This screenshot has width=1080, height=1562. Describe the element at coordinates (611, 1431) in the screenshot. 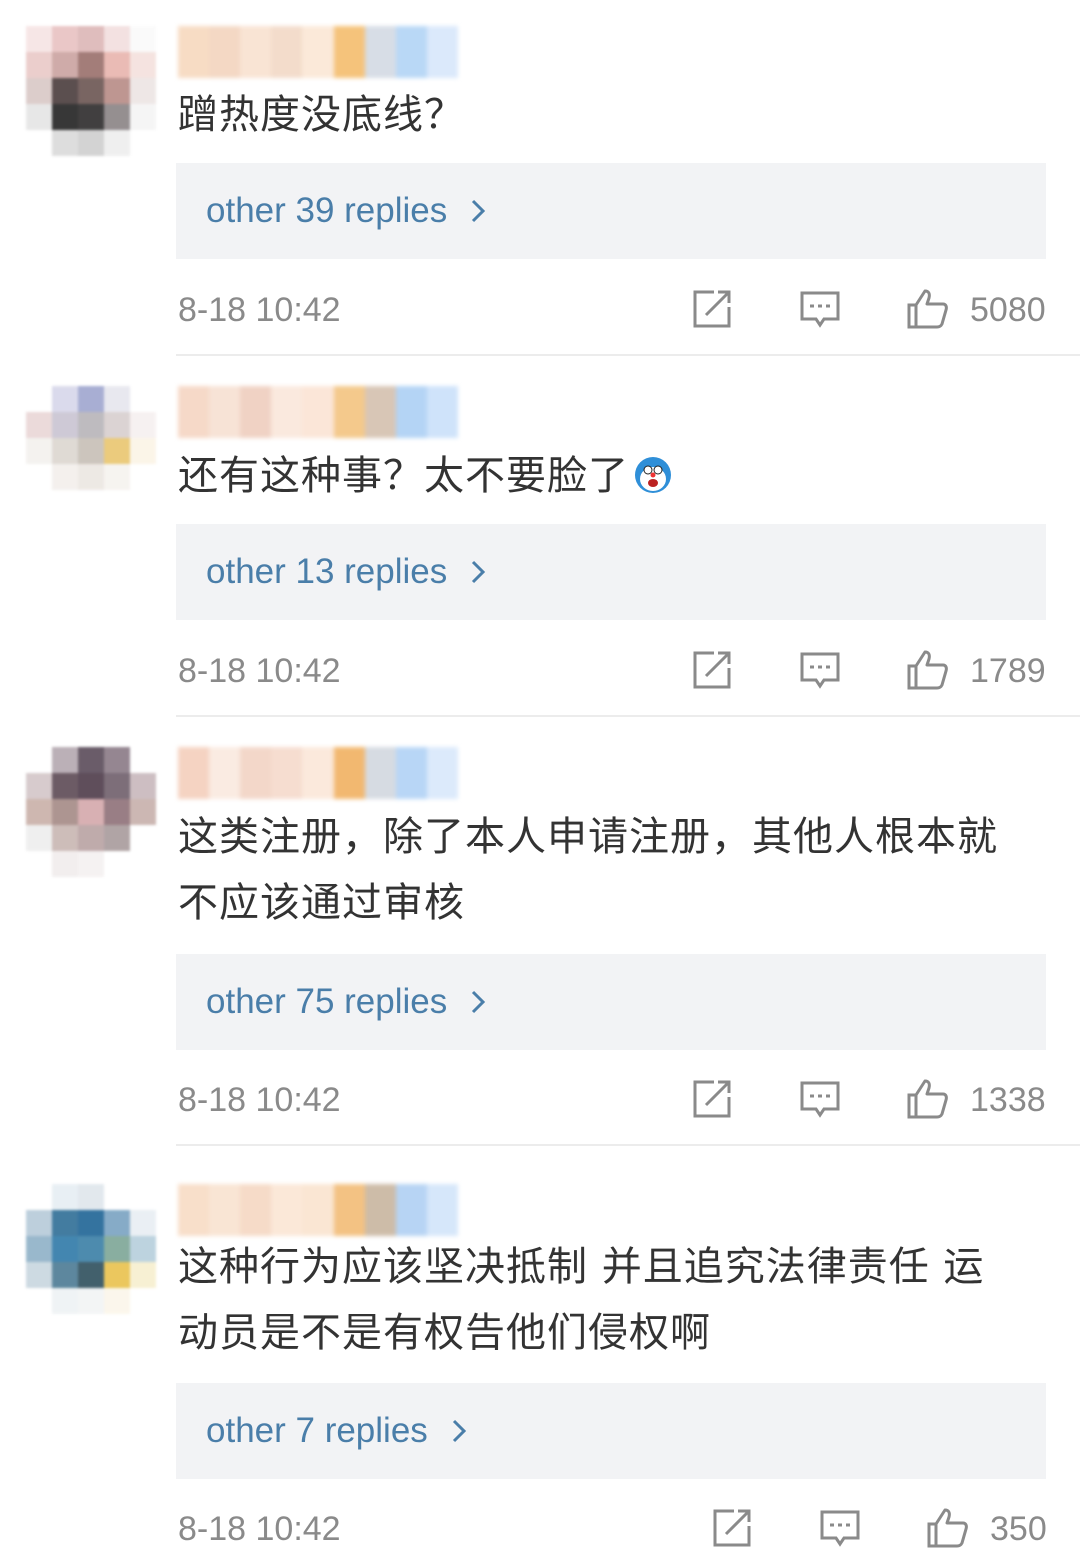

I see `more-replies-button: other 7 replies` at that location.